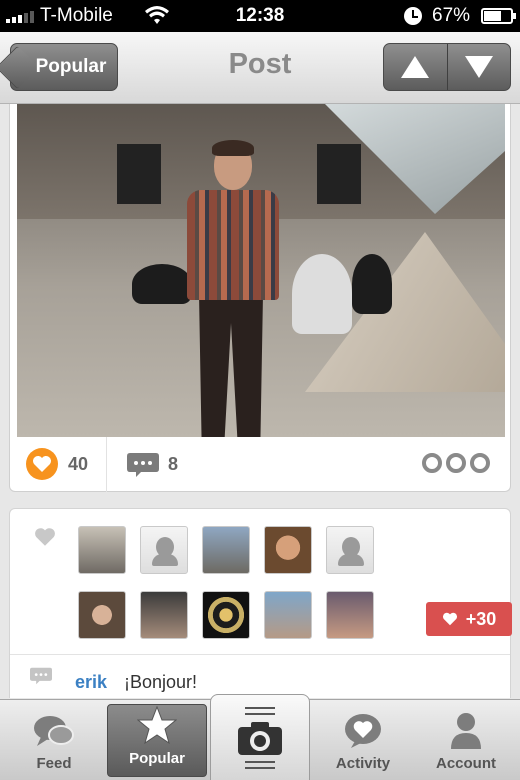 This screenshot has height=780, width=520. I want to click on post-actions: 40 8, so click(260, 464).